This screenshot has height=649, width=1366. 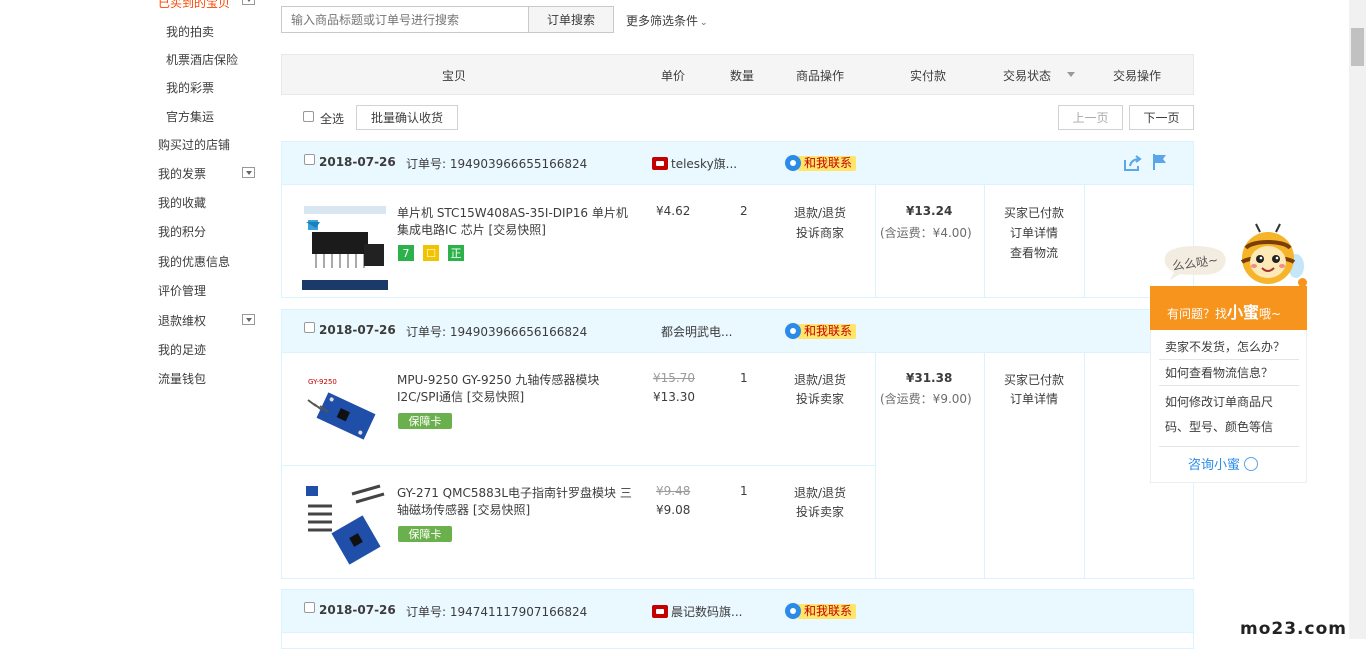 What do you see at coordinates (929, 378) in the screenshot?
I see `paid-amount: ¥31.38` at bounding box center [929, 378].